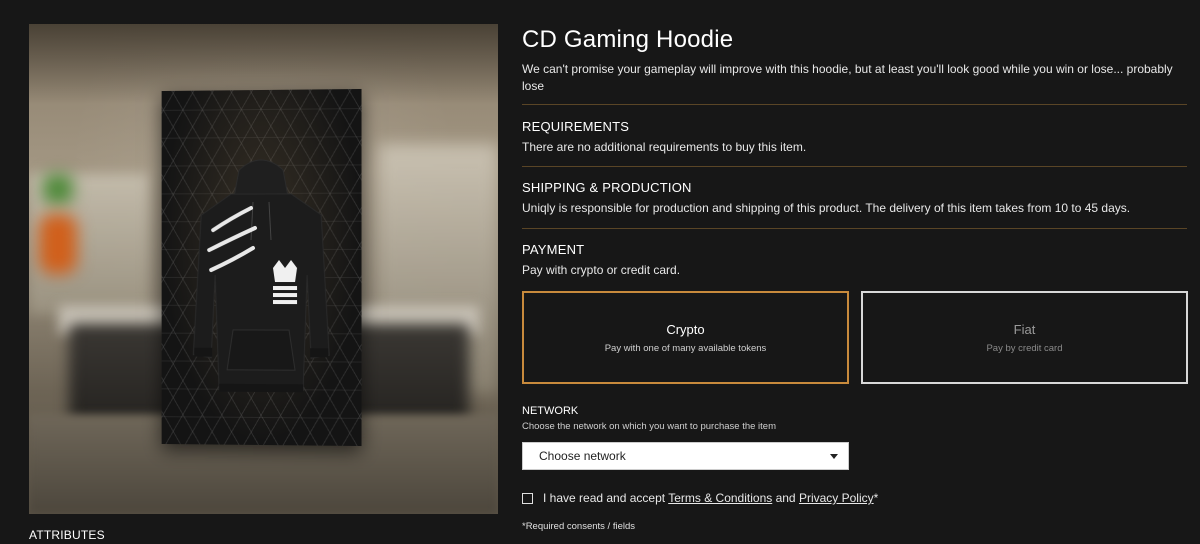  I want to click on privacy-policy-link: Privacy Policy, so click(836, 498).